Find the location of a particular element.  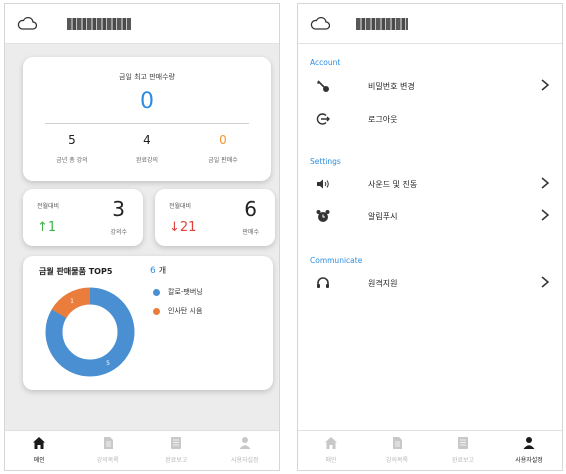

stat-label: 금일 판매수 is located at coordinates (223, 160).